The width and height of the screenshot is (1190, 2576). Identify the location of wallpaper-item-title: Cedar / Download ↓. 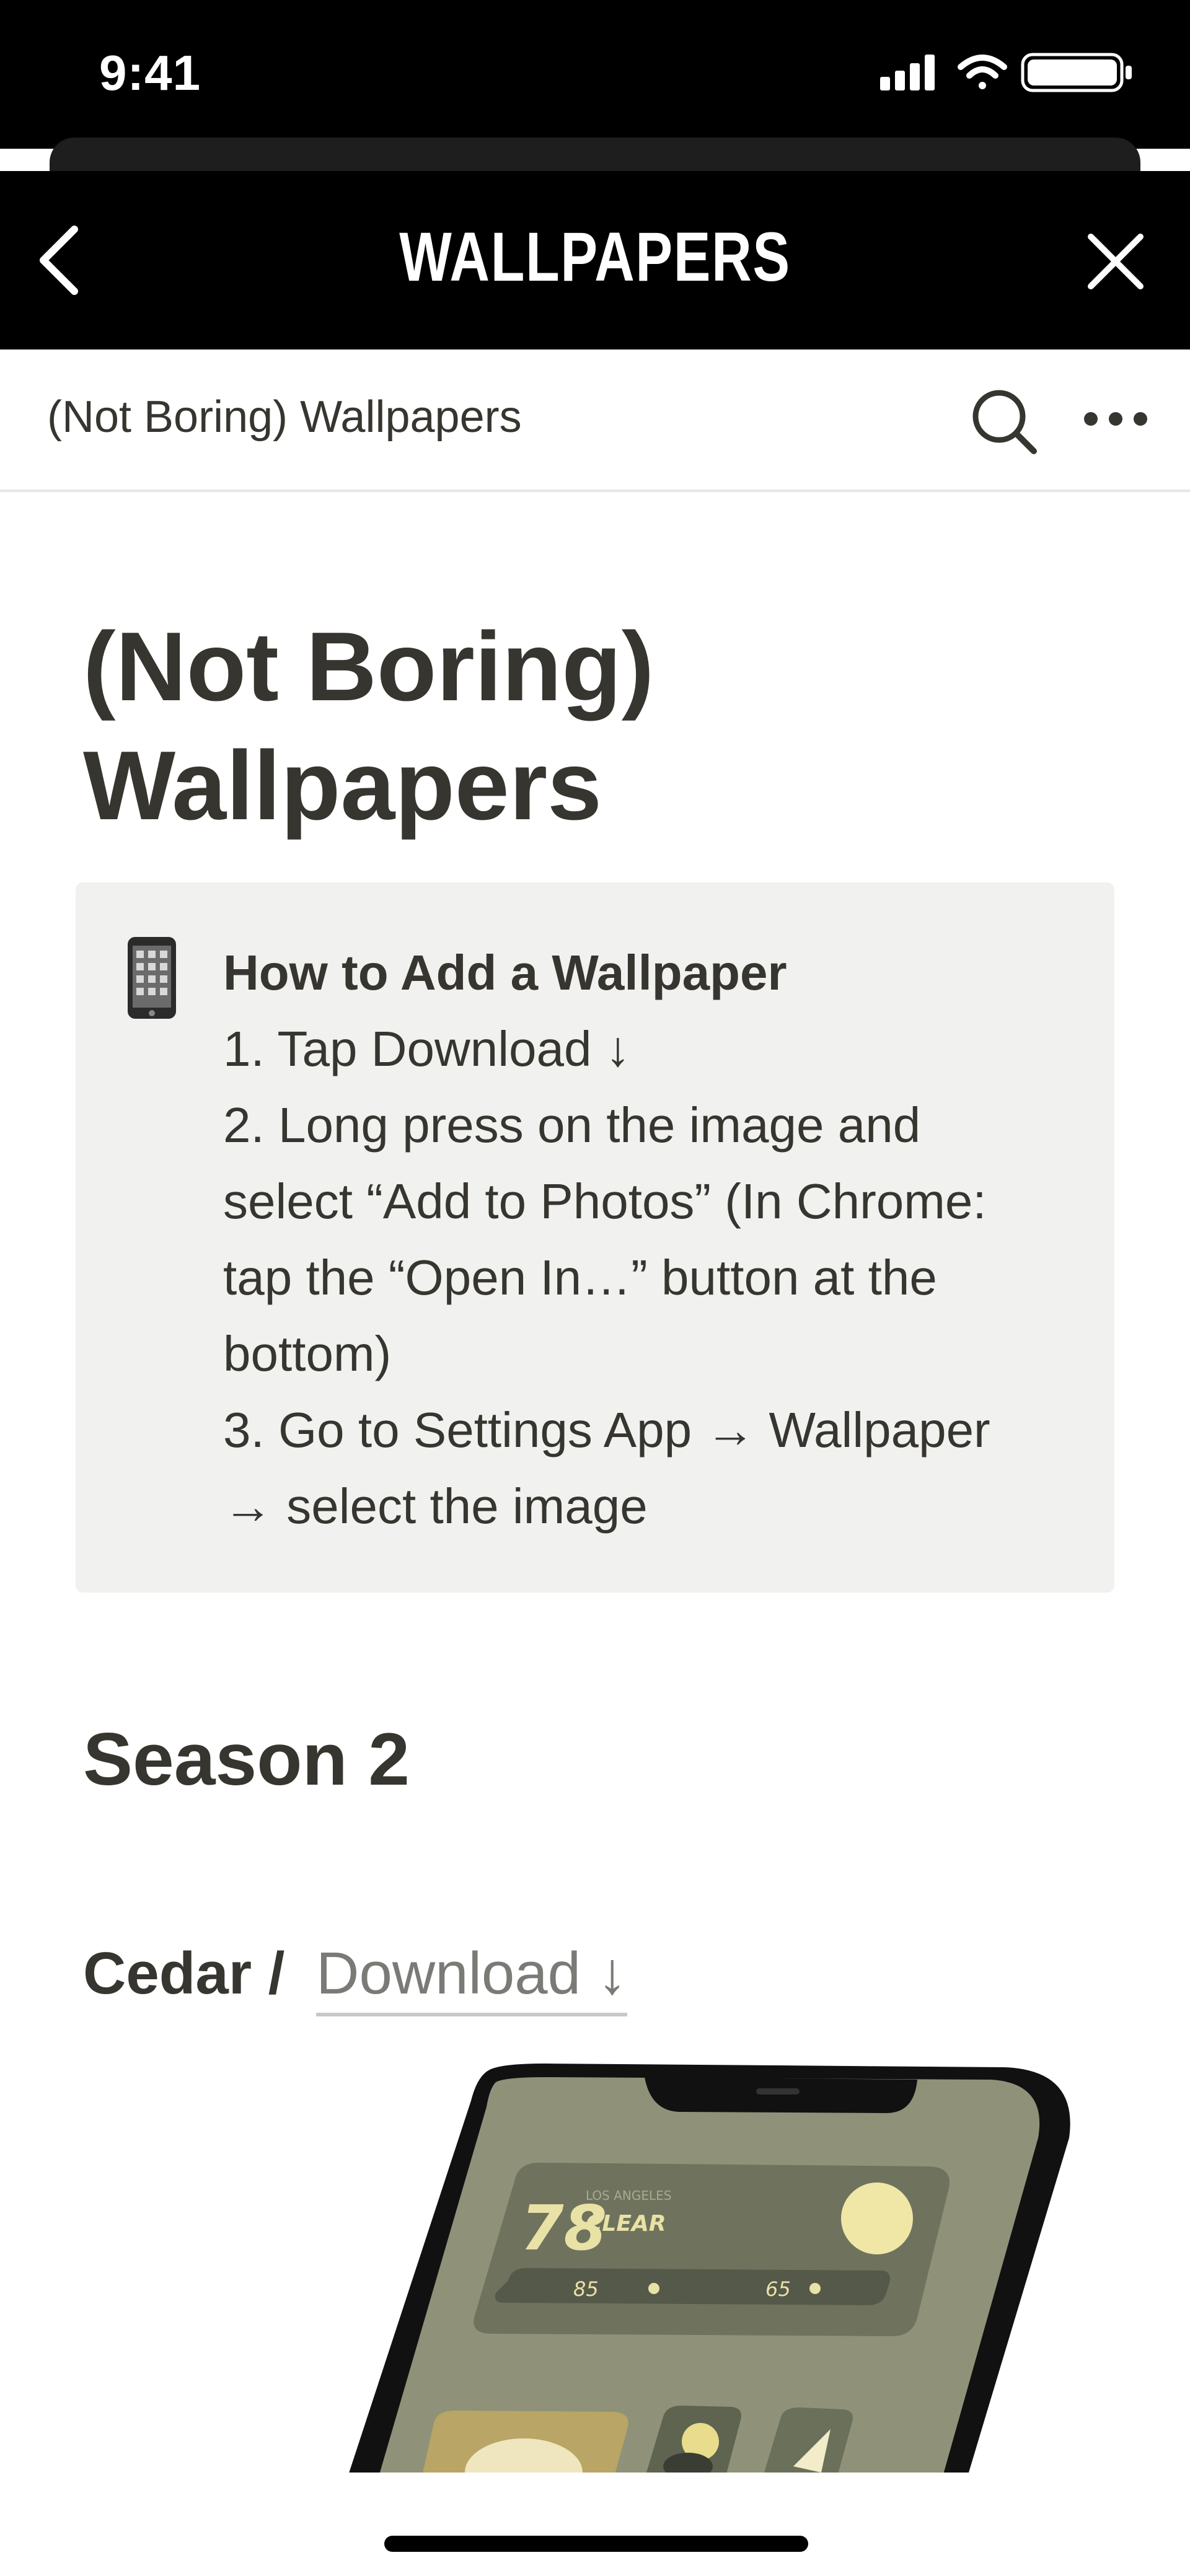
(355, 1978).